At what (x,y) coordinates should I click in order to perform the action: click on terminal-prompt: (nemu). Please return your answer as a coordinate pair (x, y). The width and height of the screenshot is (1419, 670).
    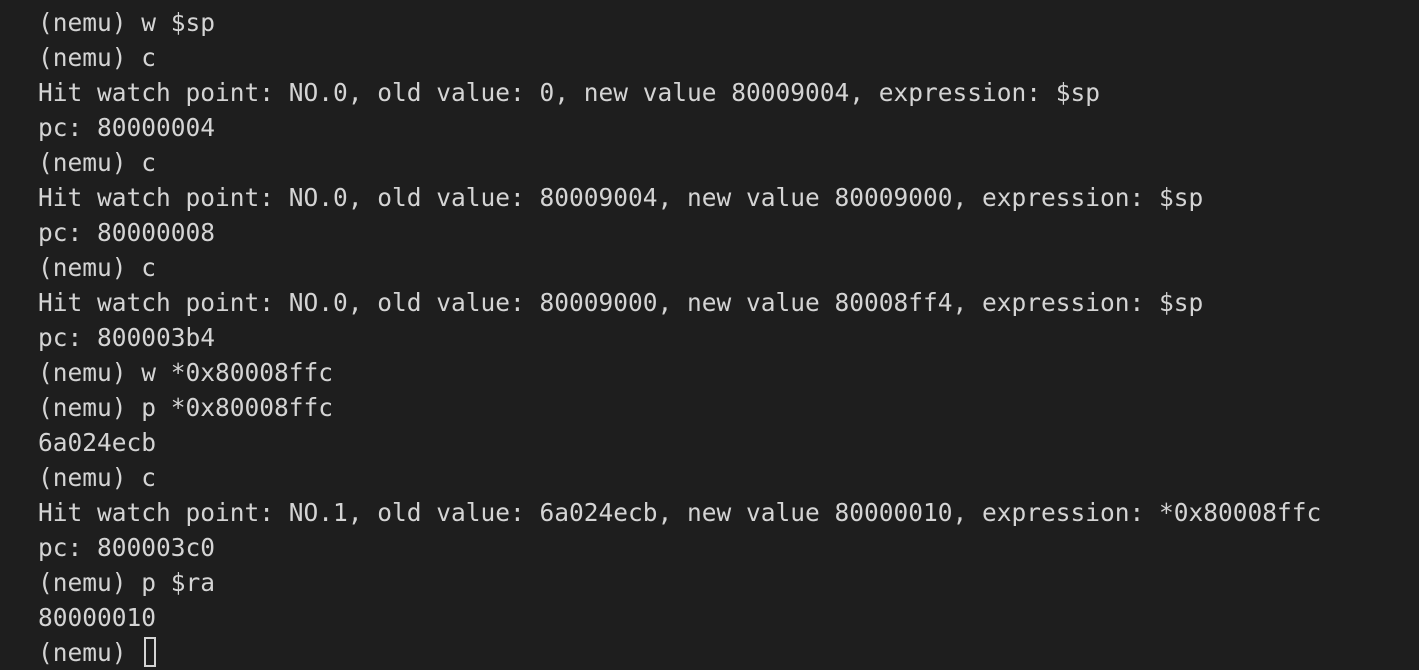
    Looking at the image, I should click on (90, 652).